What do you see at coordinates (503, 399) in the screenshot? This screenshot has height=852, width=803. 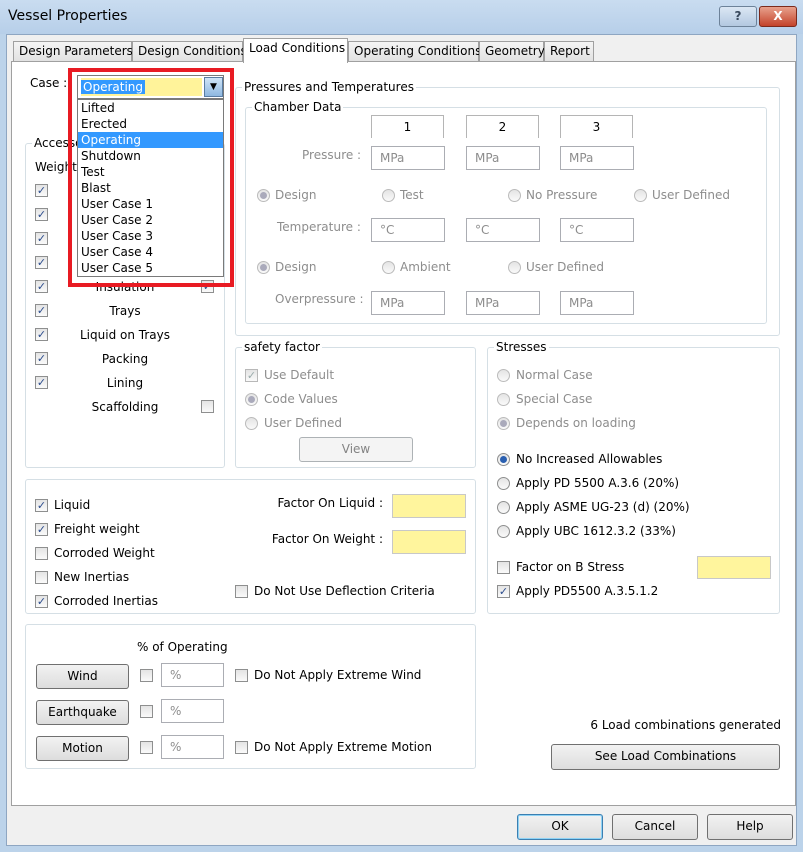 I see `special-case-radio` at bounding box center [503, 399].